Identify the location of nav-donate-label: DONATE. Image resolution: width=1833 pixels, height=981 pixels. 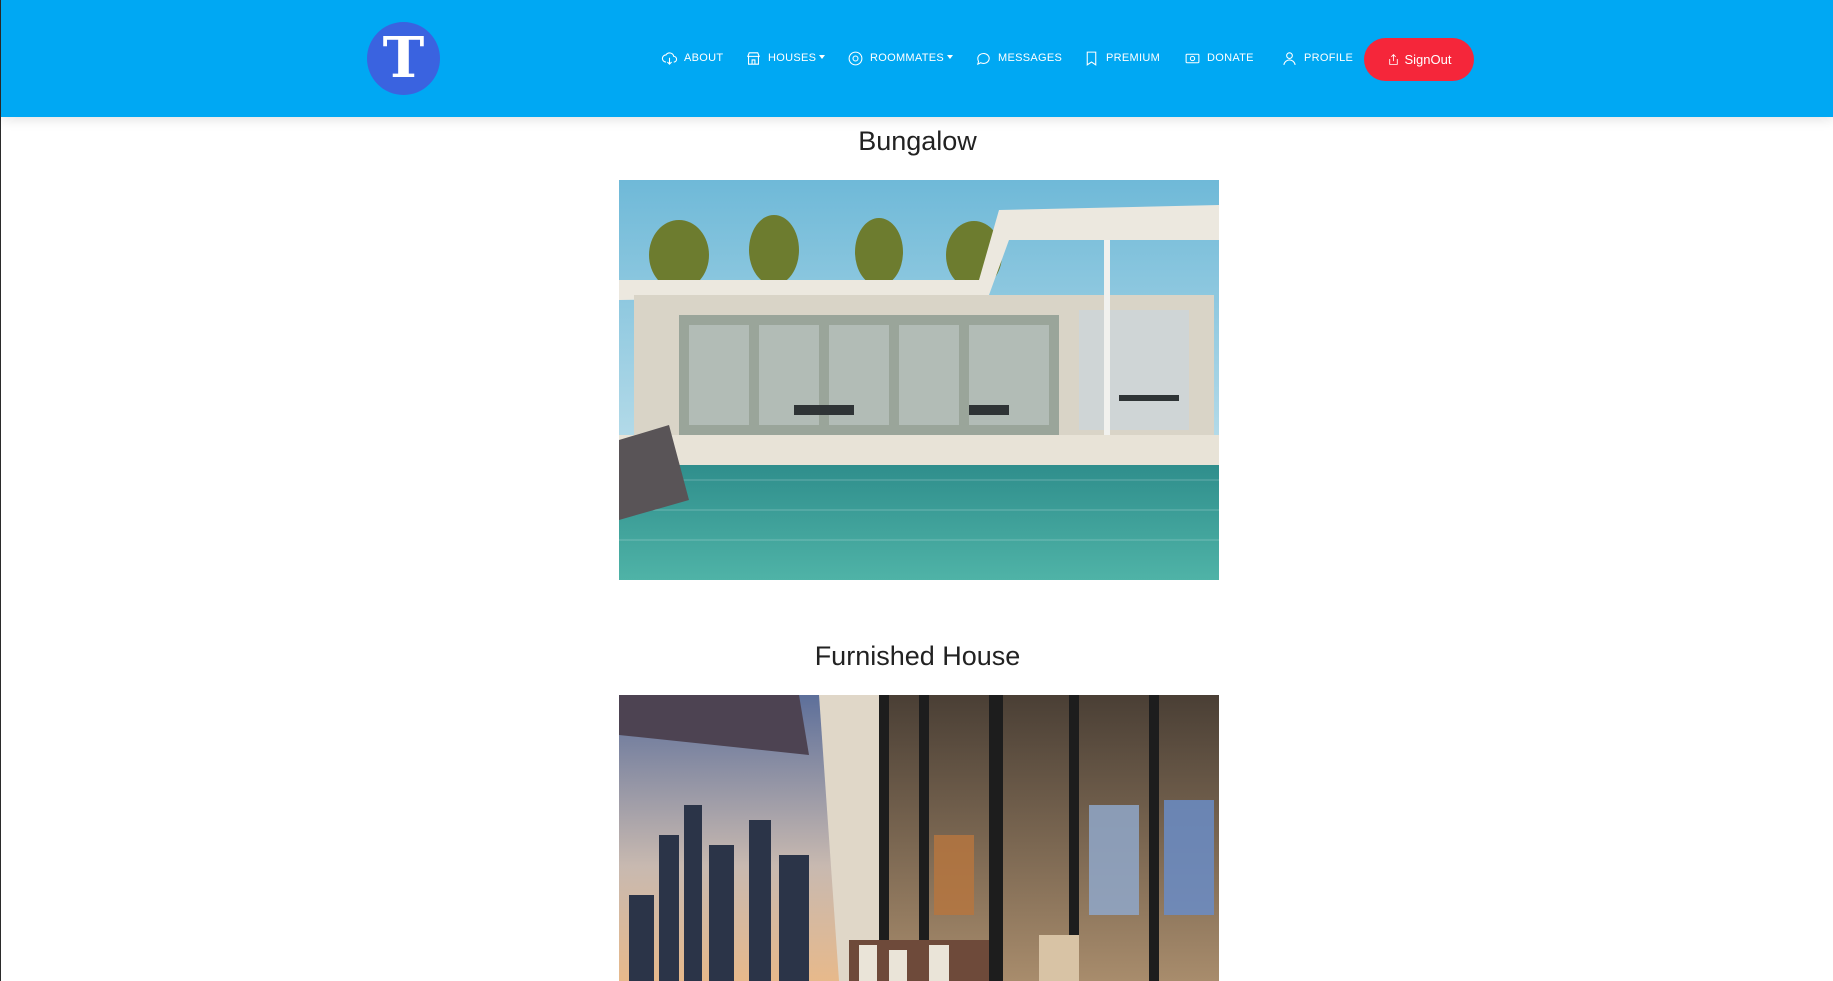
(1230, 58).